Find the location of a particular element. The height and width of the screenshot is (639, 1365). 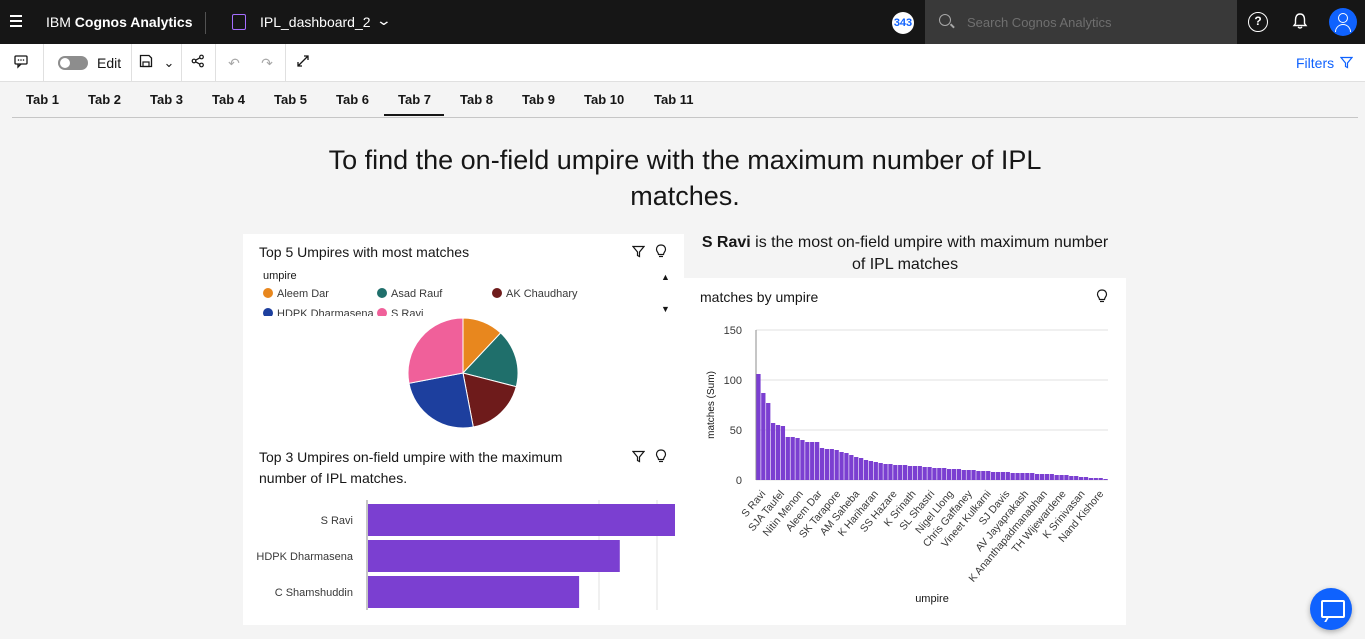

tab-4: Tab 4 is located at coordinates (228, 99).